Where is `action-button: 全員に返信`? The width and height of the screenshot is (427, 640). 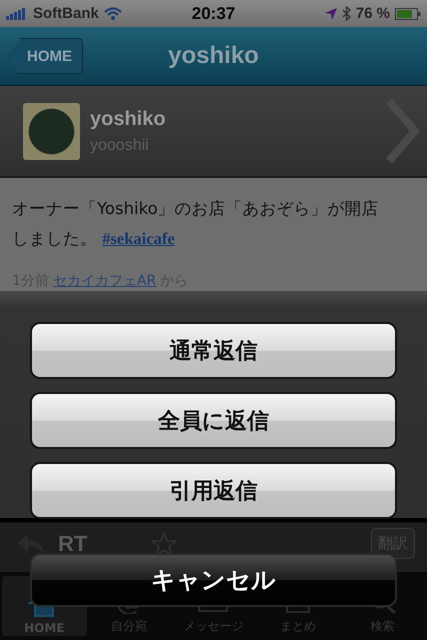
action-button: 全員に返信 is located at coordinates (213, 420).